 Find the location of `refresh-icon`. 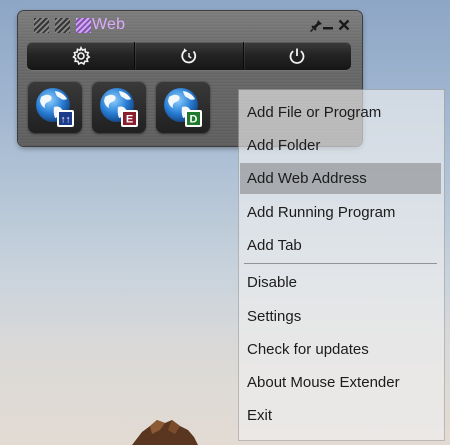

refresh-icon is located at coordinates (189, 56).